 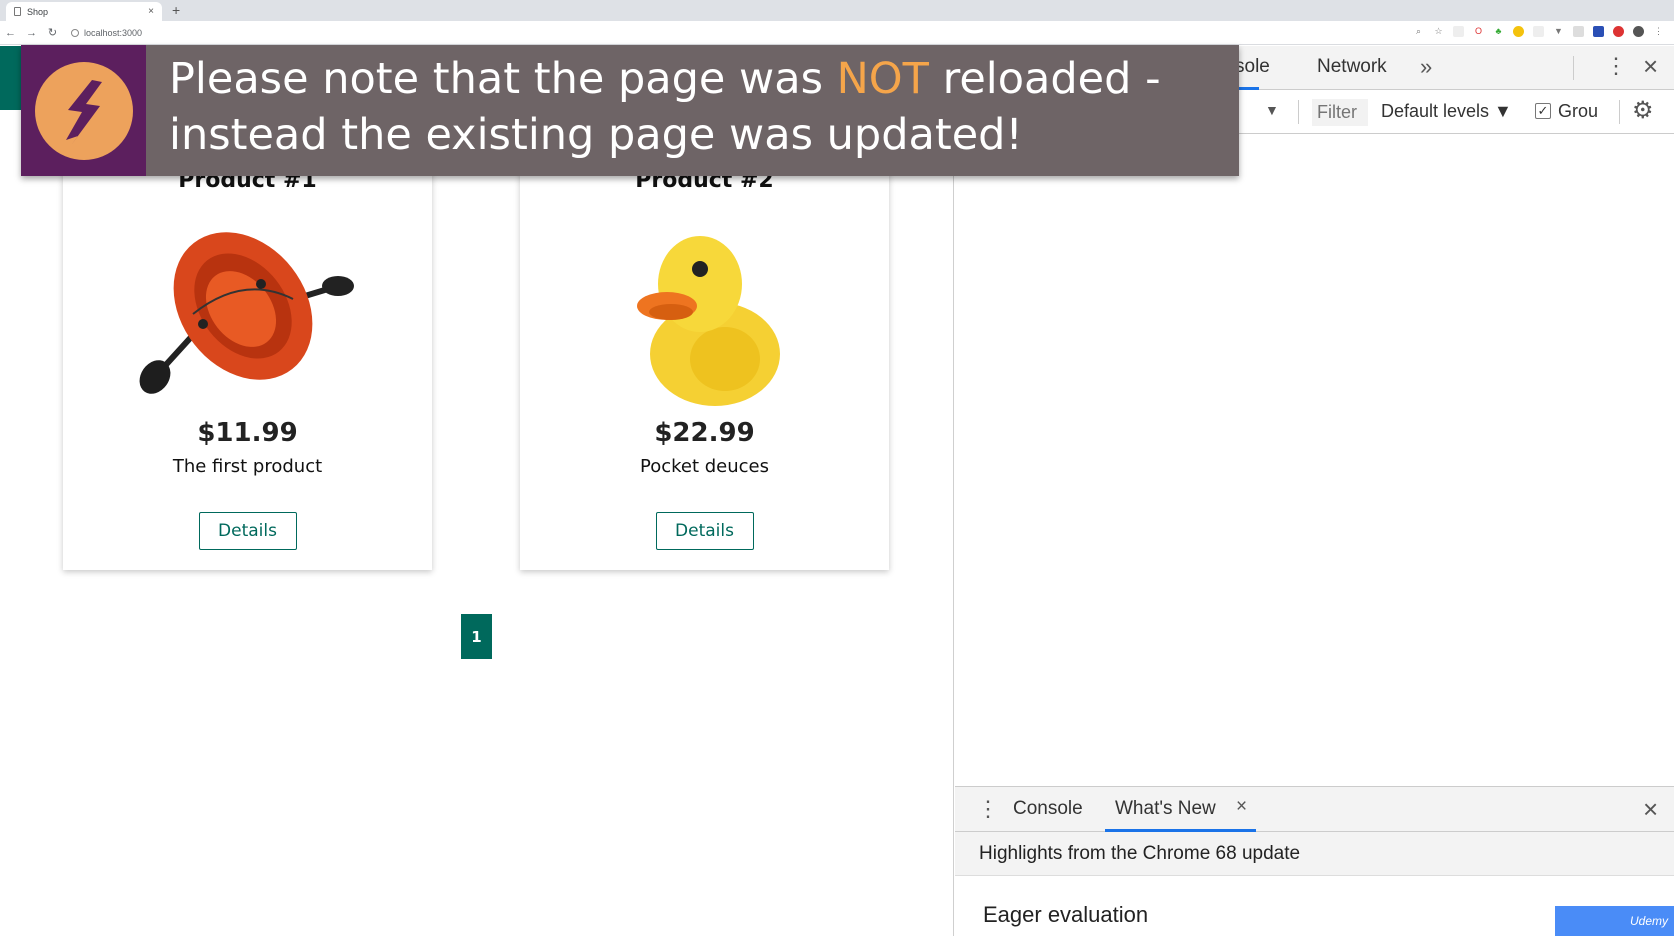 What do you see at coordinates (38, 11) in the screenshot?
I see `tab-title: Shop` at bounding box center [38, 11].